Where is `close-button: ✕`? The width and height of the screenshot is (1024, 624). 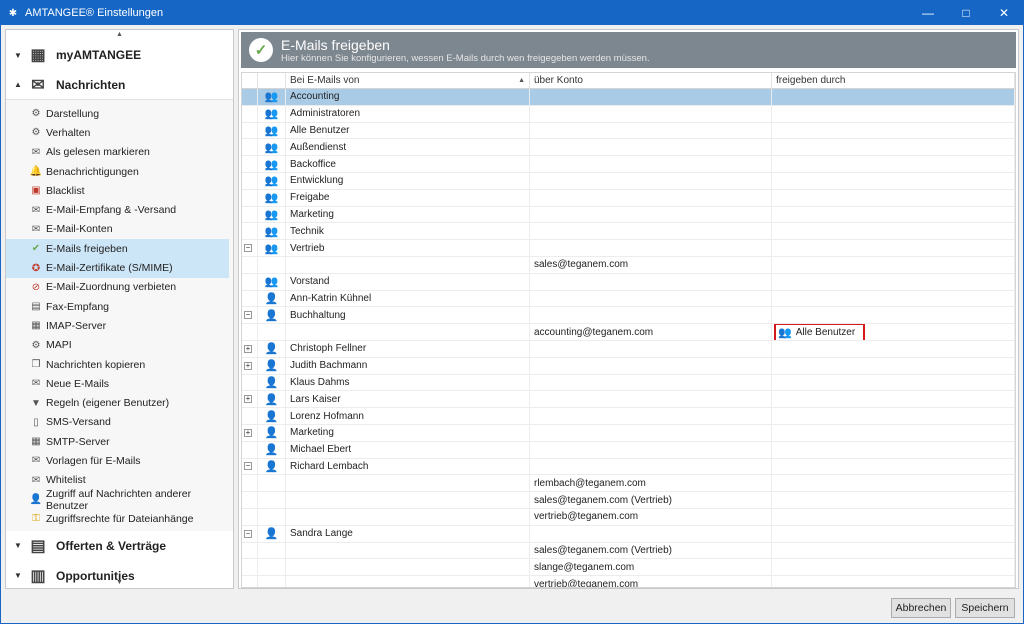 close-button: ✕ is located at coordinates (1004, 13).